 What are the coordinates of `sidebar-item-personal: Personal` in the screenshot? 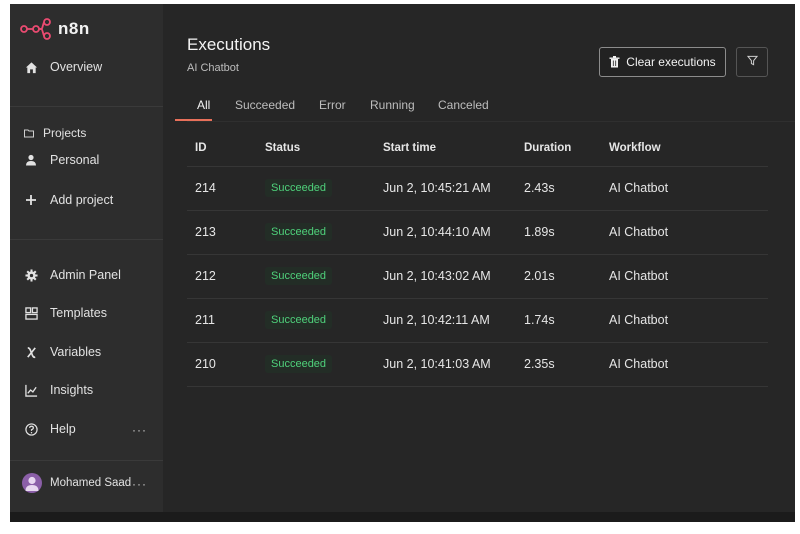 It's located at (61, 160).